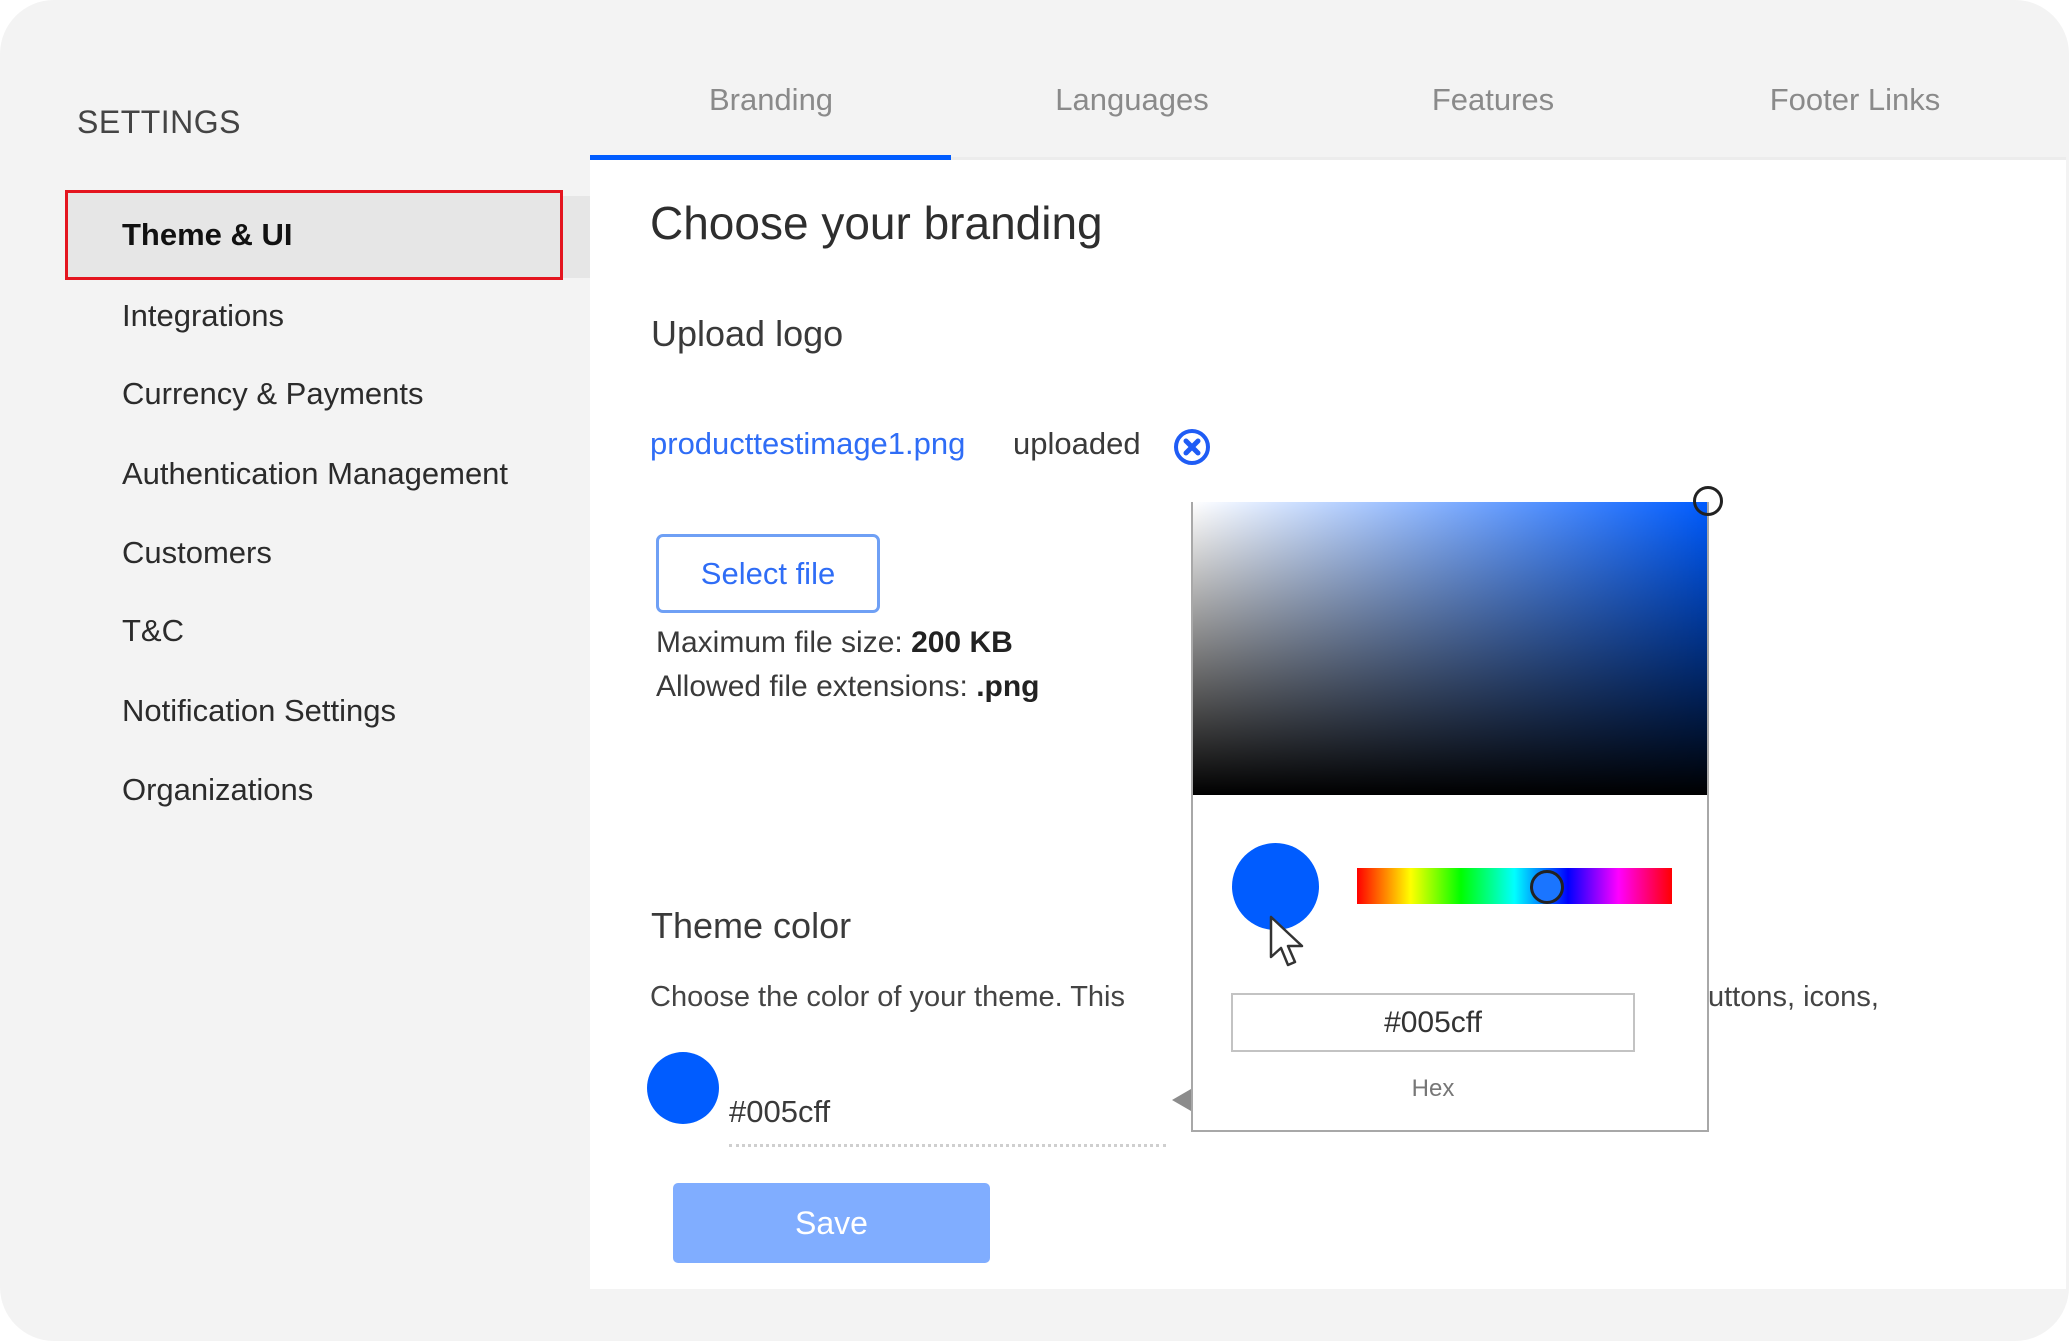 This screenshot has height=1341, width=2069. Describe the element at coordinates (807, 444) in the screenshot. I see `uploaded-file-link: producttestimage1.png` at that location.